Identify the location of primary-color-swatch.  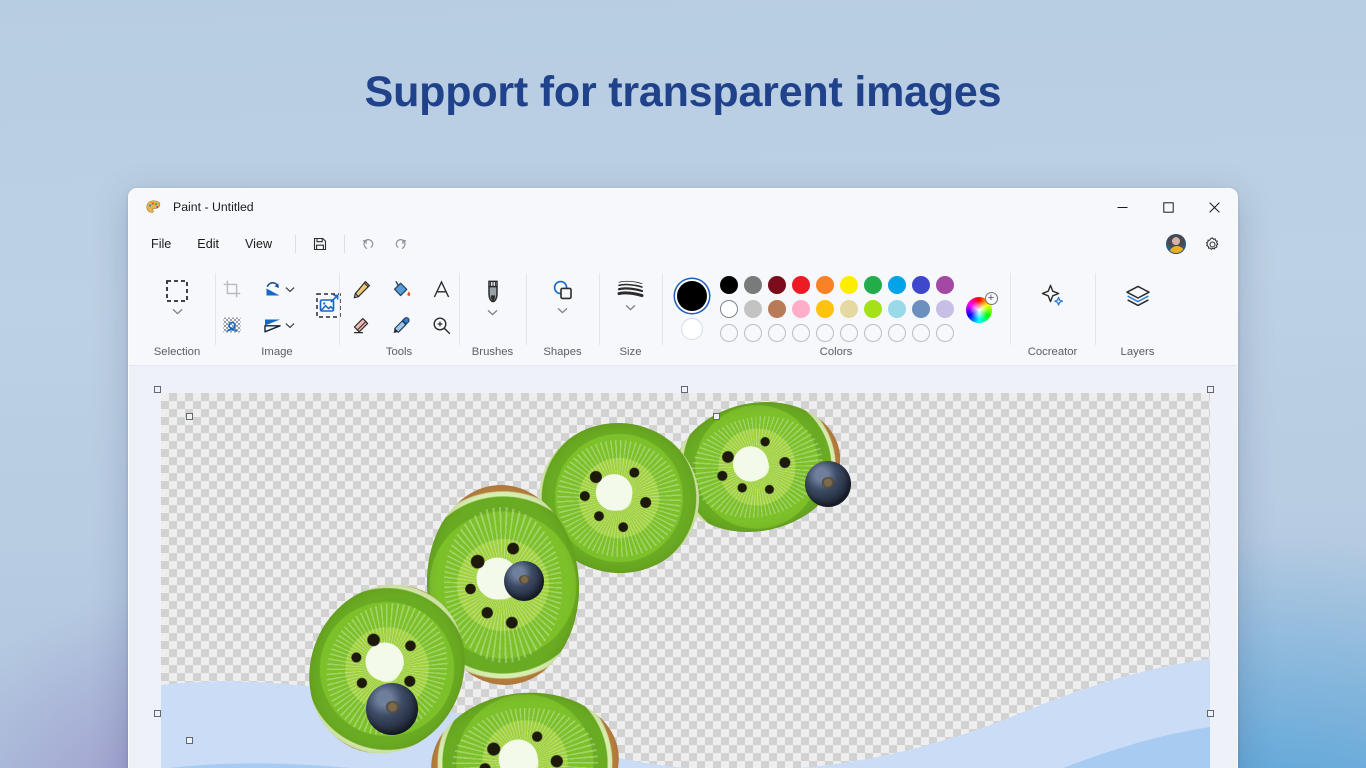
(691, 296).